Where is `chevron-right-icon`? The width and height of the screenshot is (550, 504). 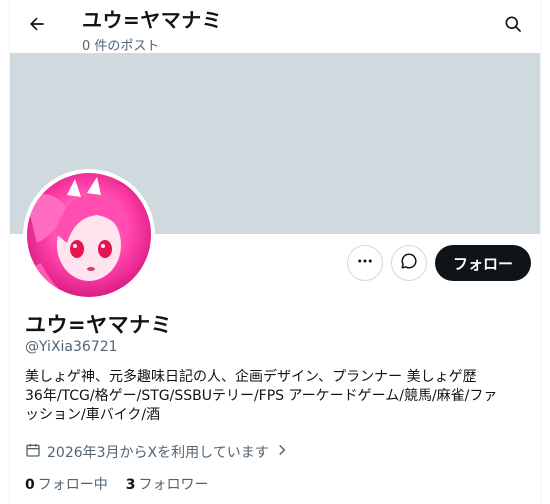 chevron-right-icon is located at coordinates (282, 452).